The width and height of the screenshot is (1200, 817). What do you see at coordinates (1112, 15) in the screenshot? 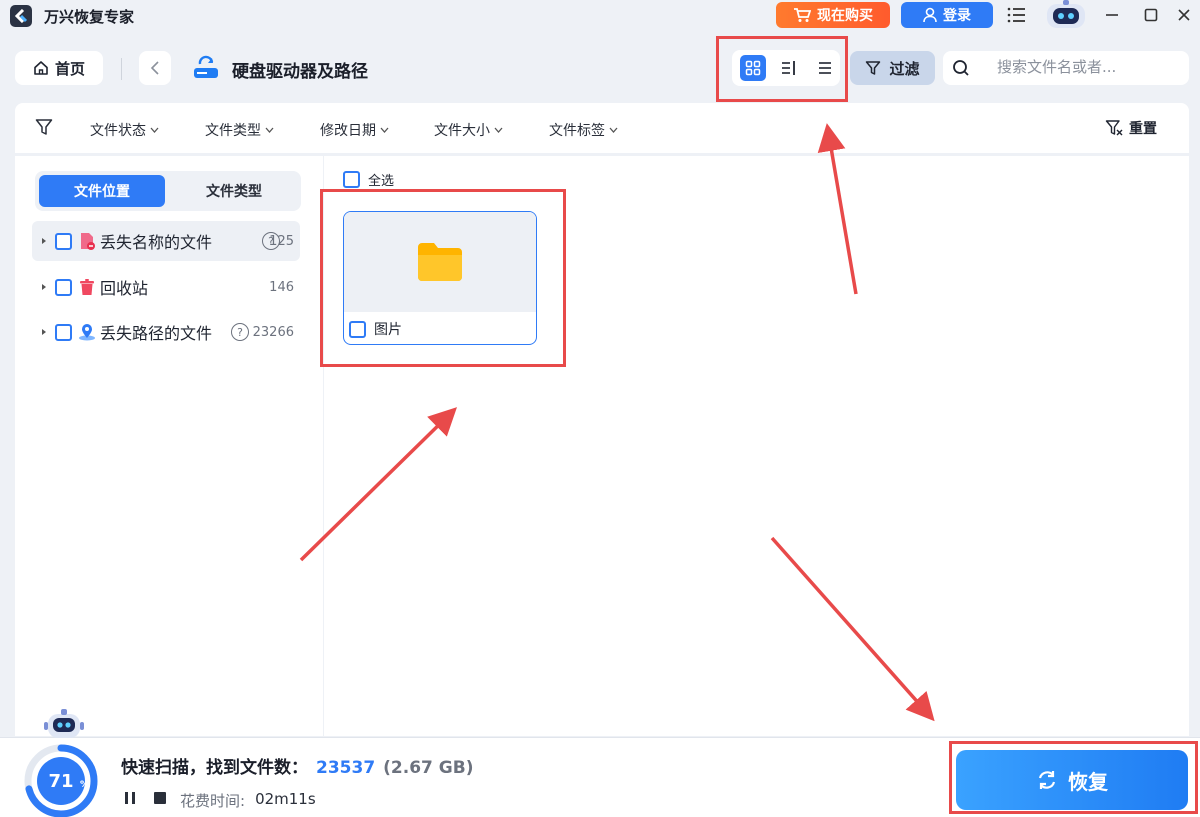
I see `minimize-icon` at bounding box center [1112, 15].